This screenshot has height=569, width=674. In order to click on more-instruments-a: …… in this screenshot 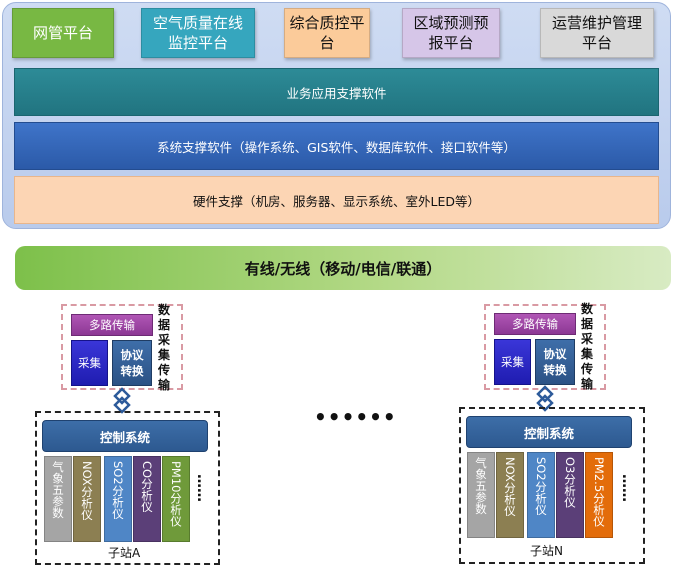, I will do `click(202, 488)`.